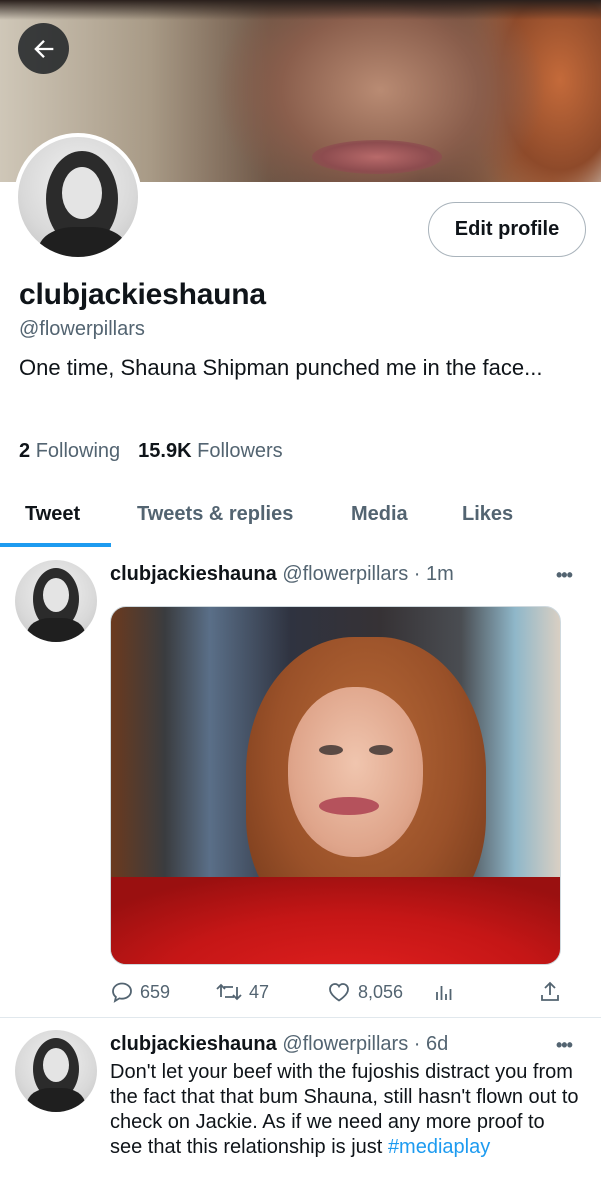 Image resolution: width=601 pixels, height=1200 pixels. I want to click on like-button: 8,056, so click(364, 992).